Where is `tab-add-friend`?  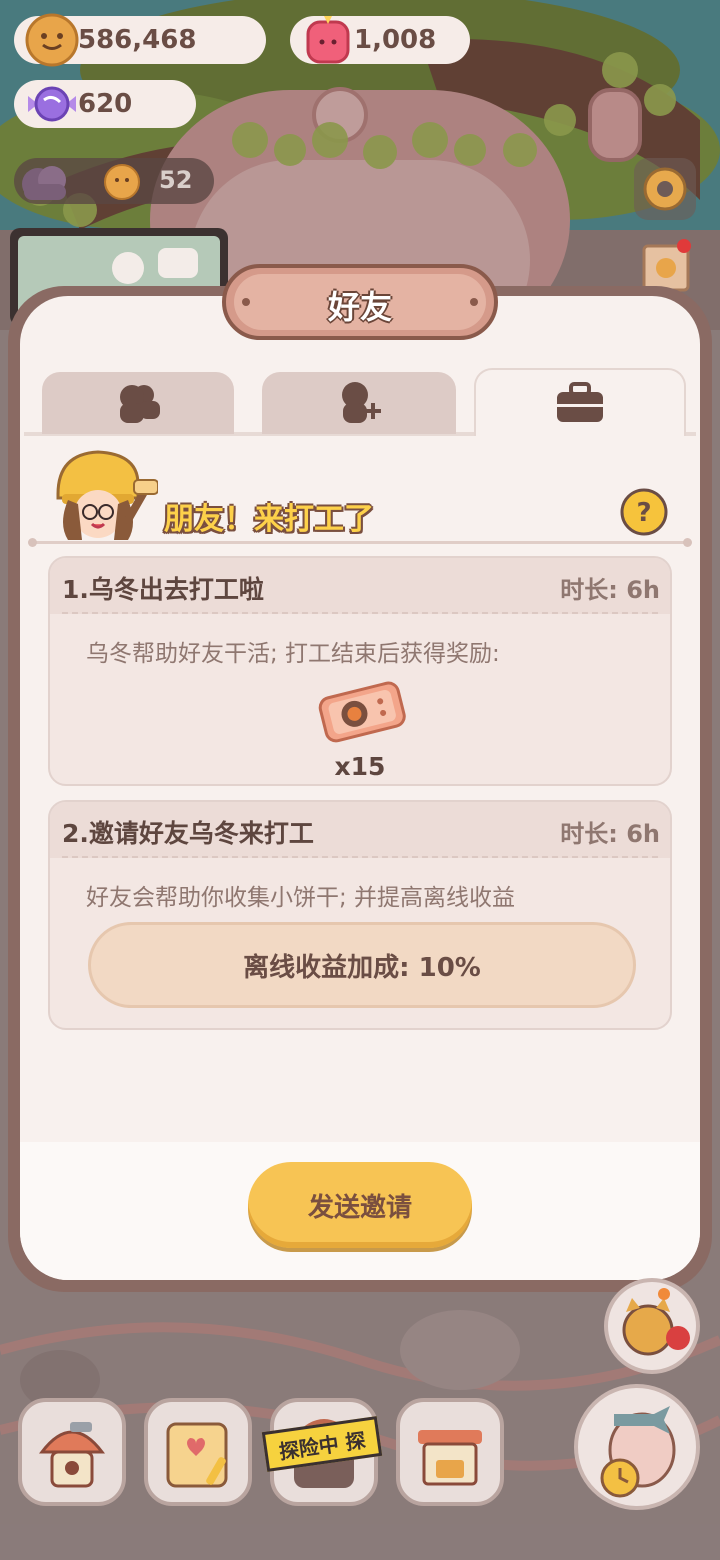 tab-add-friend is located at coordinates (359, 403).